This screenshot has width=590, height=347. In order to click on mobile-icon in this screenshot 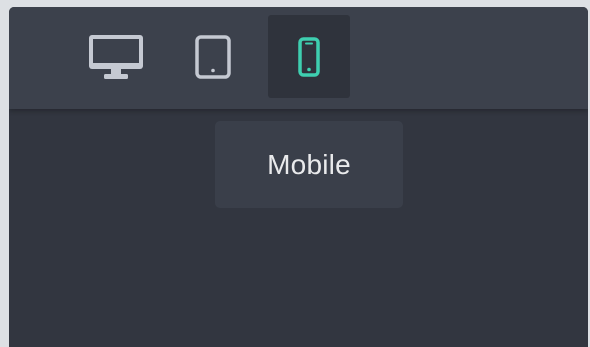, I will do `click(309, 56)`.